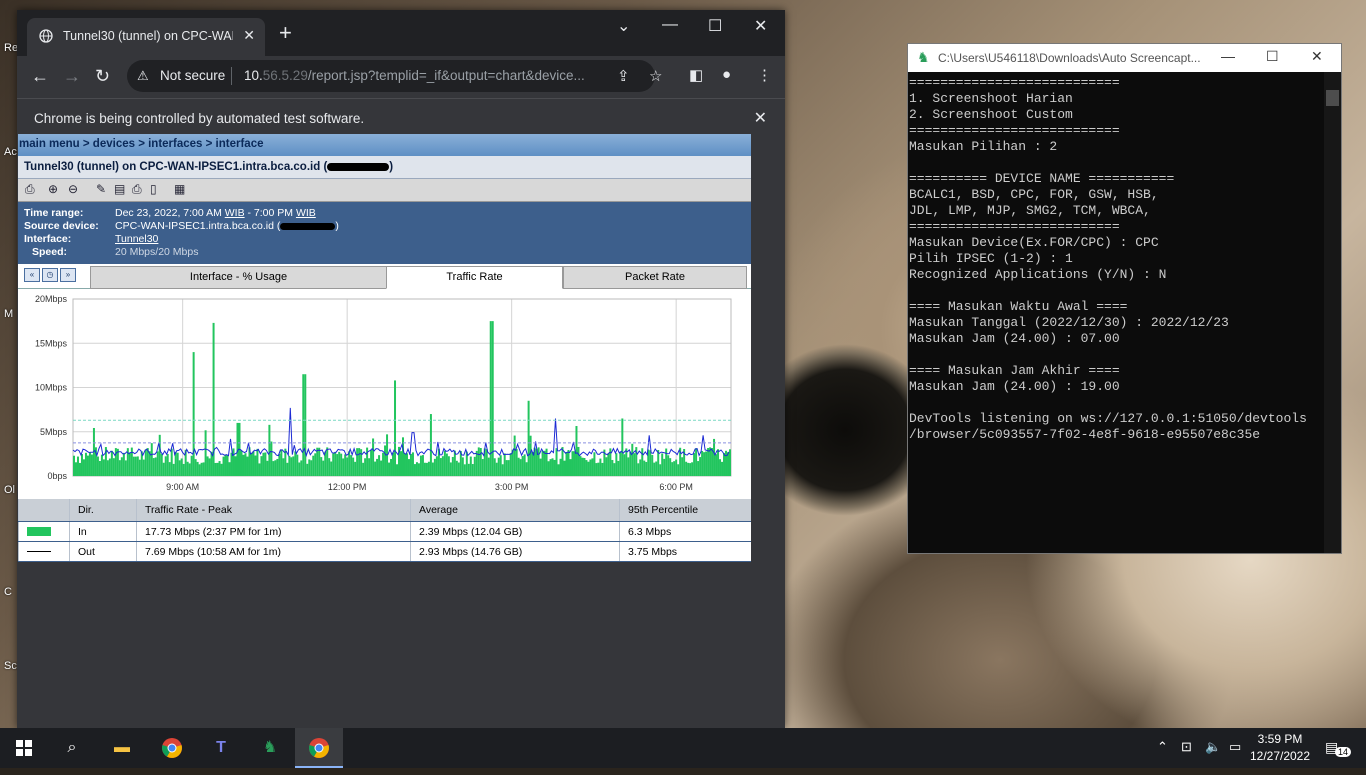 The height and width of the screenshot is (775, 1366). Describe the element at coordinates (40, 76) in the screenshot. I see `back-icon: ←` at that location.